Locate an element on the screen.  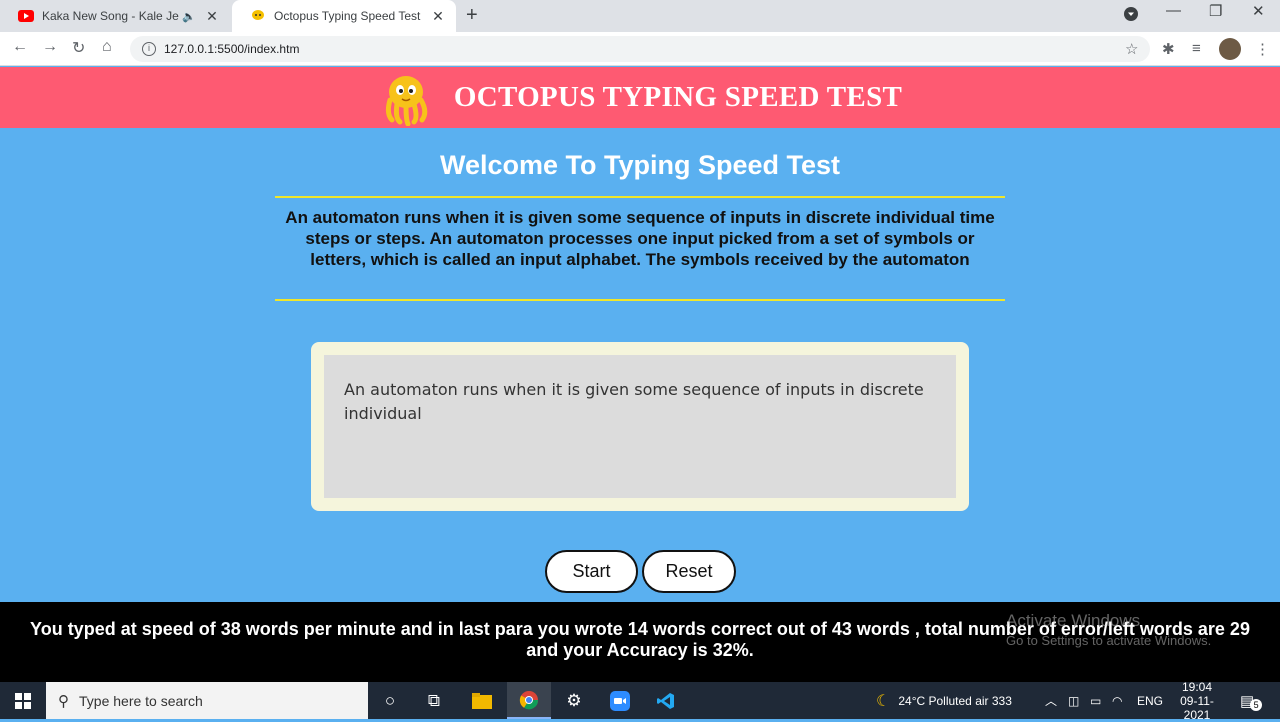
reload-icon: ↻ is located at coordinates (78, 48).